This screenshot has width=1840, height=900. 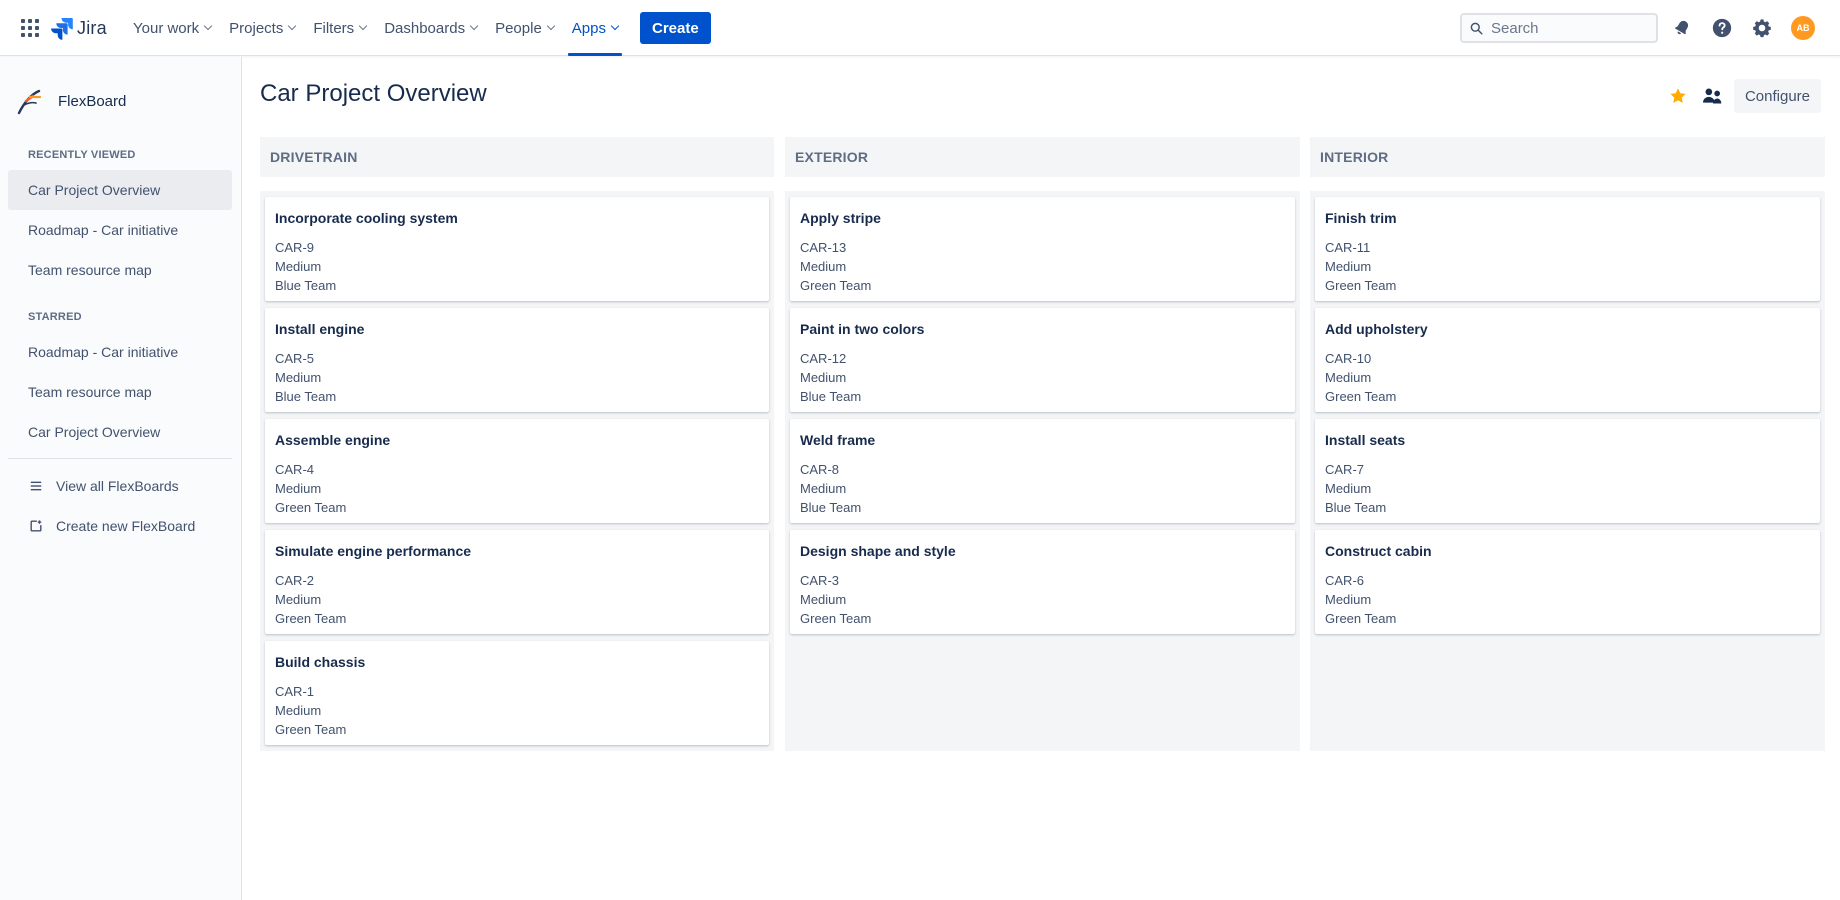 What do you see at coordinates (823, 247) in the screenshot?
I see `card-key: CAR-13` at bounding box center [823, 247].